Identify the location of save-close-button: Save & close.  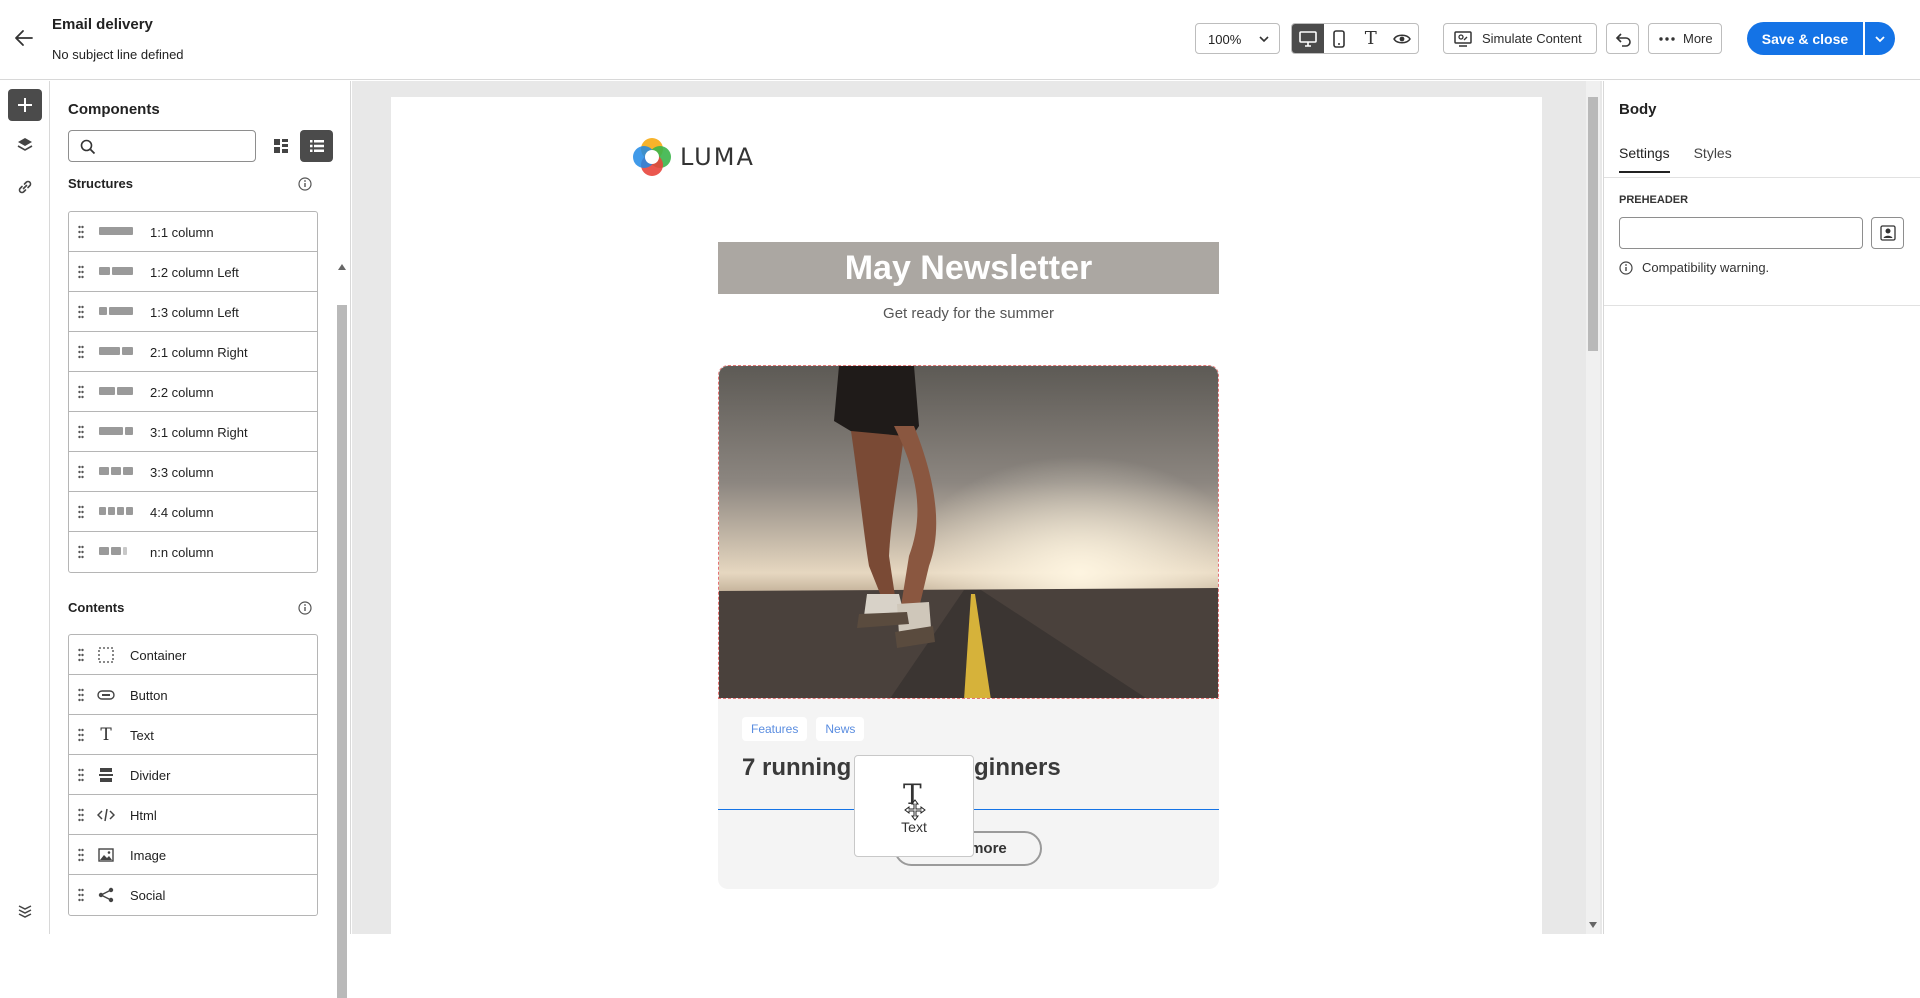
(1805, 38).